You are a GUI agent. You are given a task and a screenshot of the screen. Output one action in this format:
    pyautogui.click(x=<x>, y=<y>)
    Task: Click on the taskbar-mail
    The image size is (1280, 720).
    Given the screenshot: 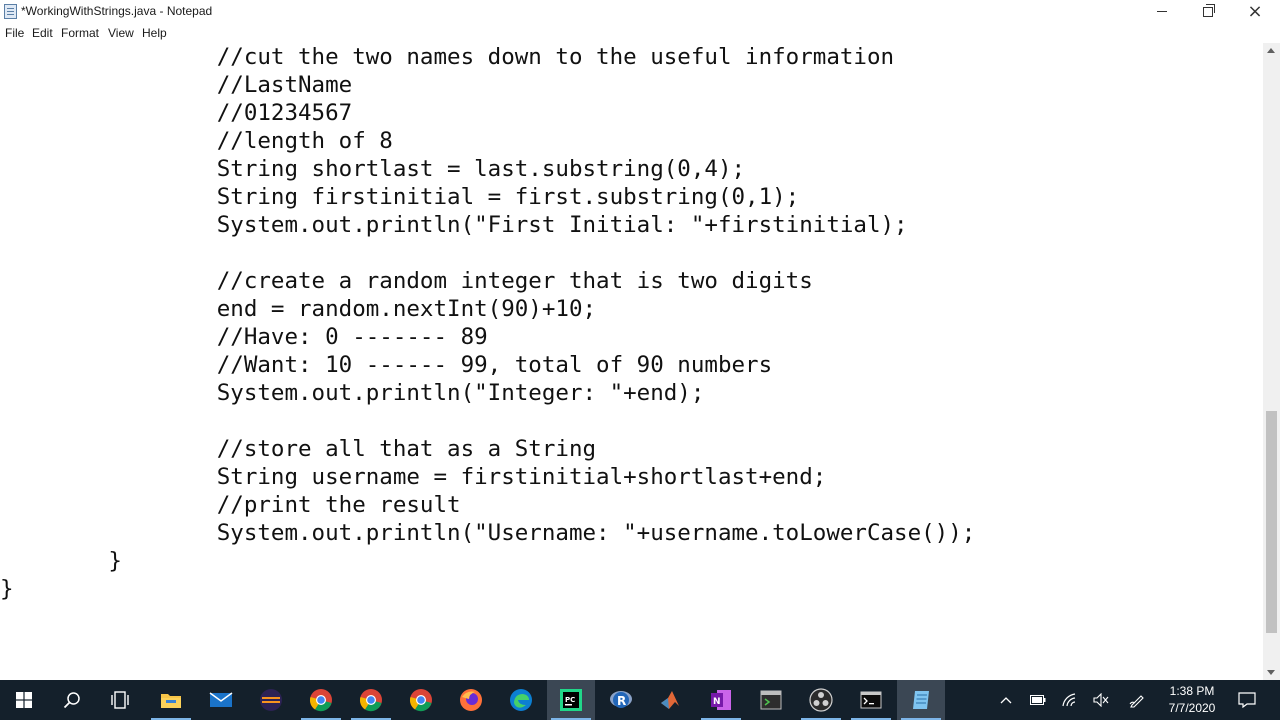 What is the action you would take?
    pyautogui.click(x=221, y=700)
    